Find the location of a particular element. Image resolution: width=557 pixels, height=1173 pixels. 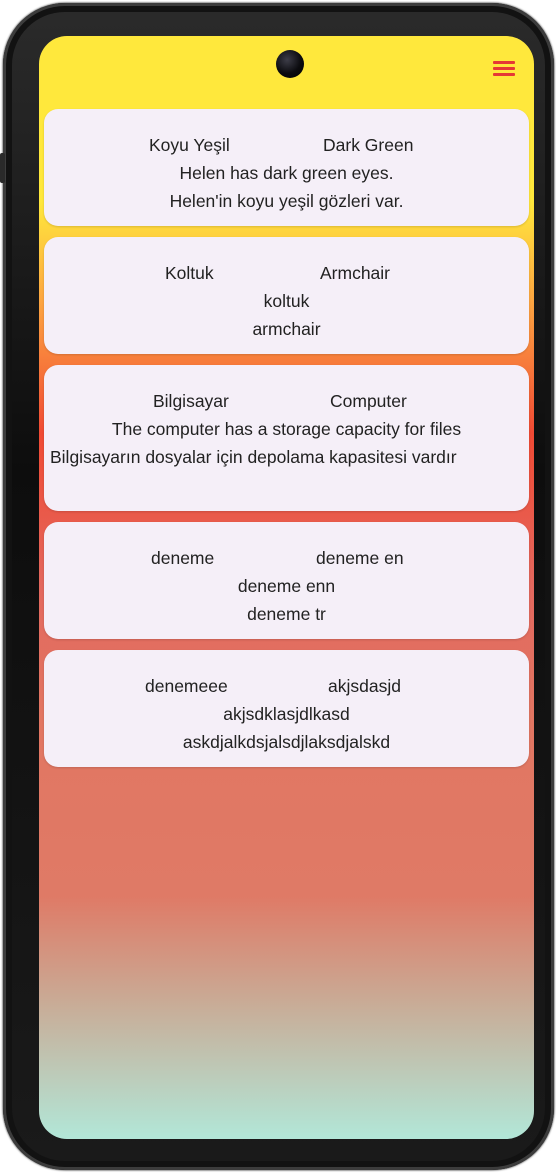

card-header: denemeee akjsdasjd is located at coordinates (286, 686).